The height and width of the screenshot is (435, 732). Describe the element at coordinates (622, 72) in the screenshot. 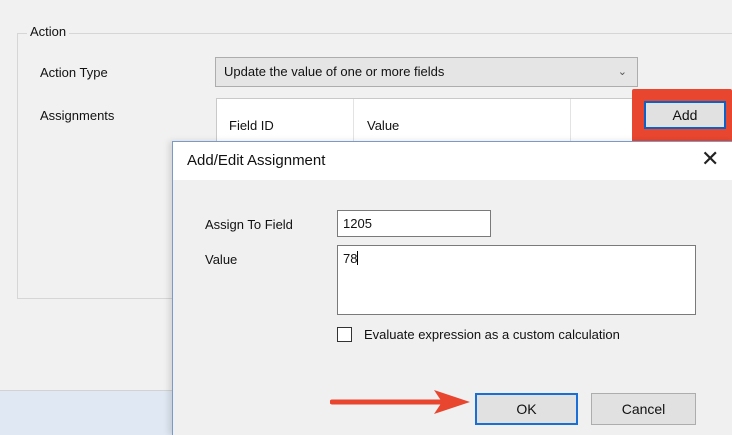

I see `chevron-down-icon: ⌄` at that location.